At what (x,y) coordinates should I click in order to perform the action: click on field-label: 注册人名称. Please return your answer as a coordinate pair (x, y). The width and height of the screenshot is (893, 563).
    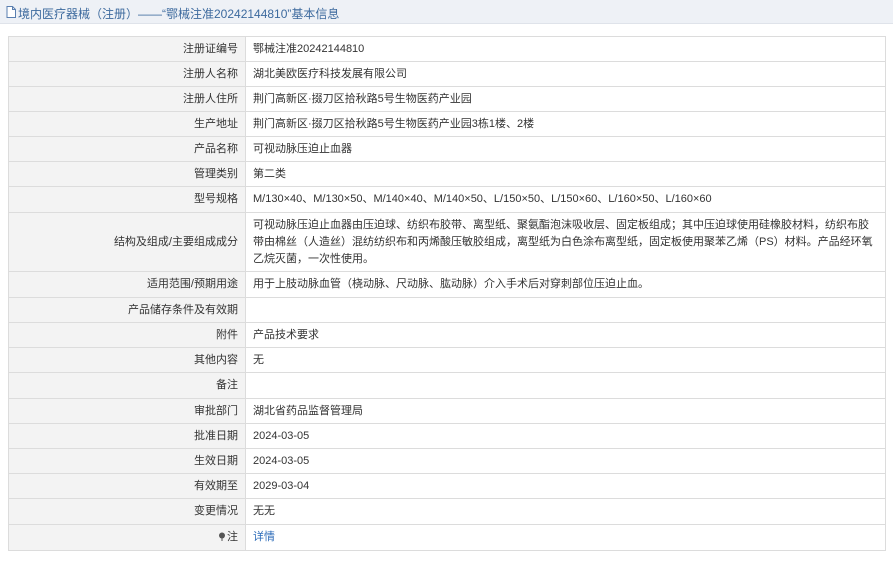
    Looking at the image, I should click on (127, 74).